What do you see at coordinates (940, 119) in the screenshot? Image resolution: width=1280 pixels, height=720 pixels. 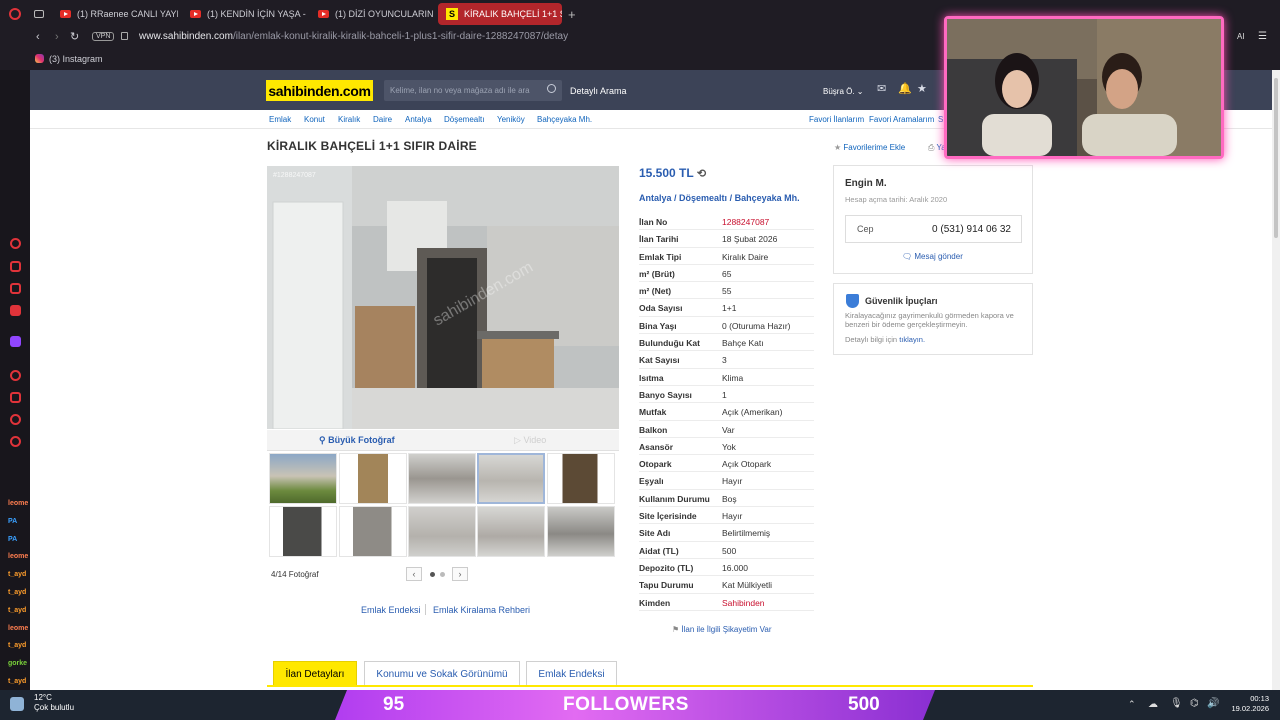 I see `top-link-s: S` at bounding box center [940, 119].